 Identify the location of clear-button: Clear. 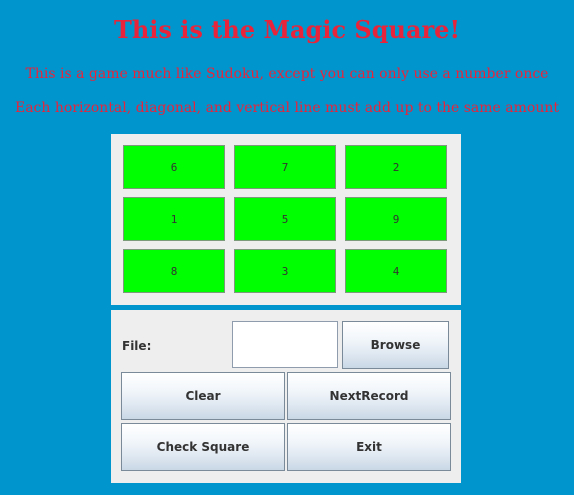
(203, 396).